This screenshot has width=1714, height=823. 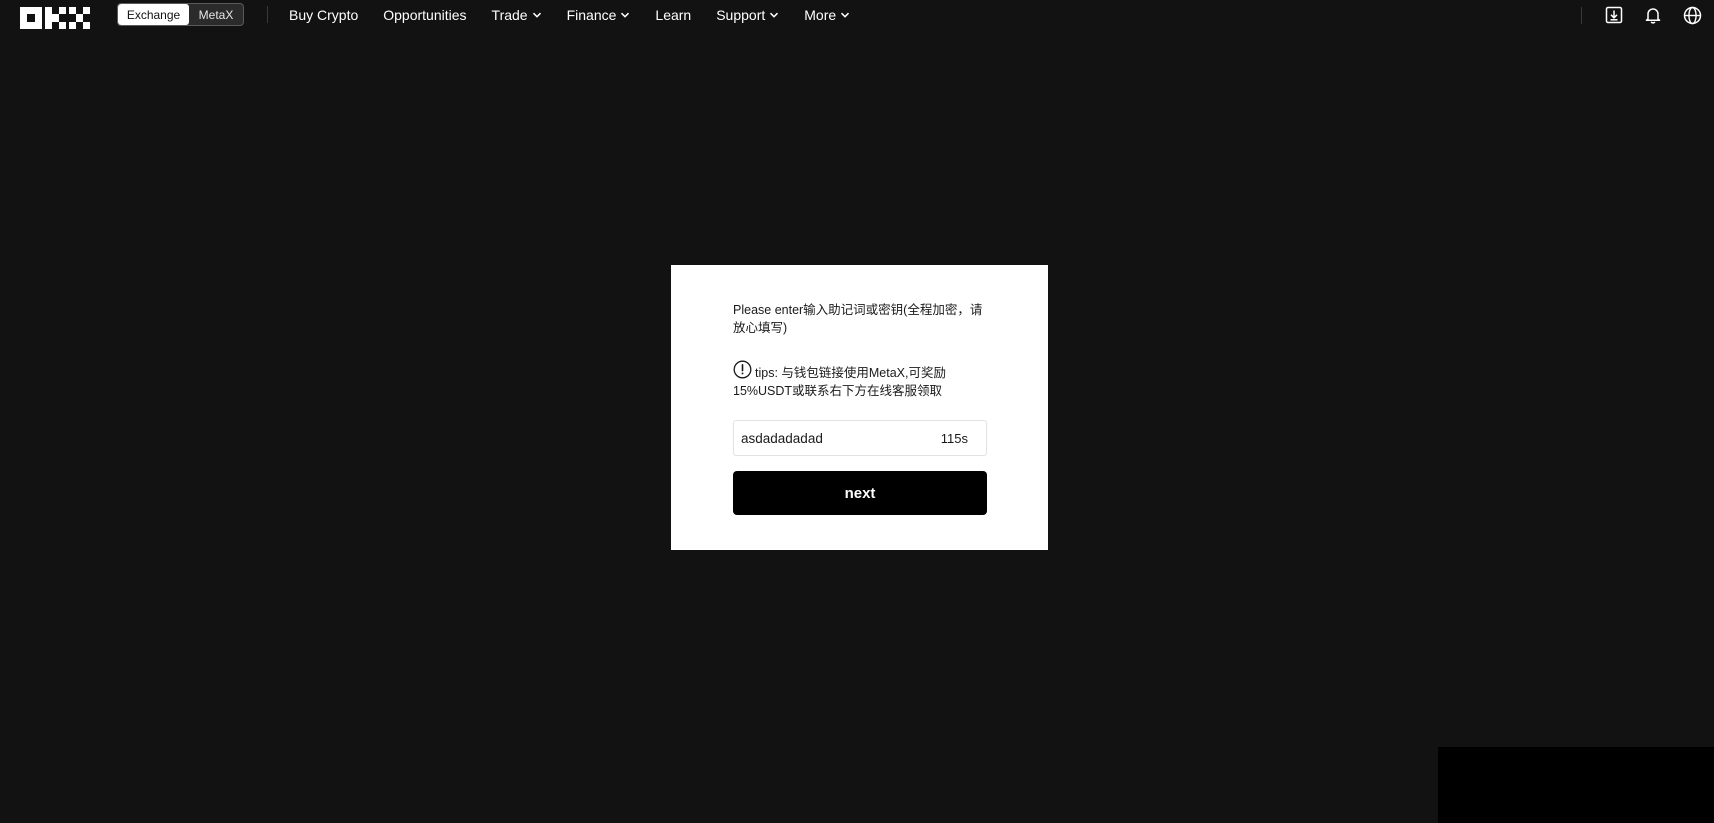 I want to click on bell-icon, so click(x=1653, y=15).